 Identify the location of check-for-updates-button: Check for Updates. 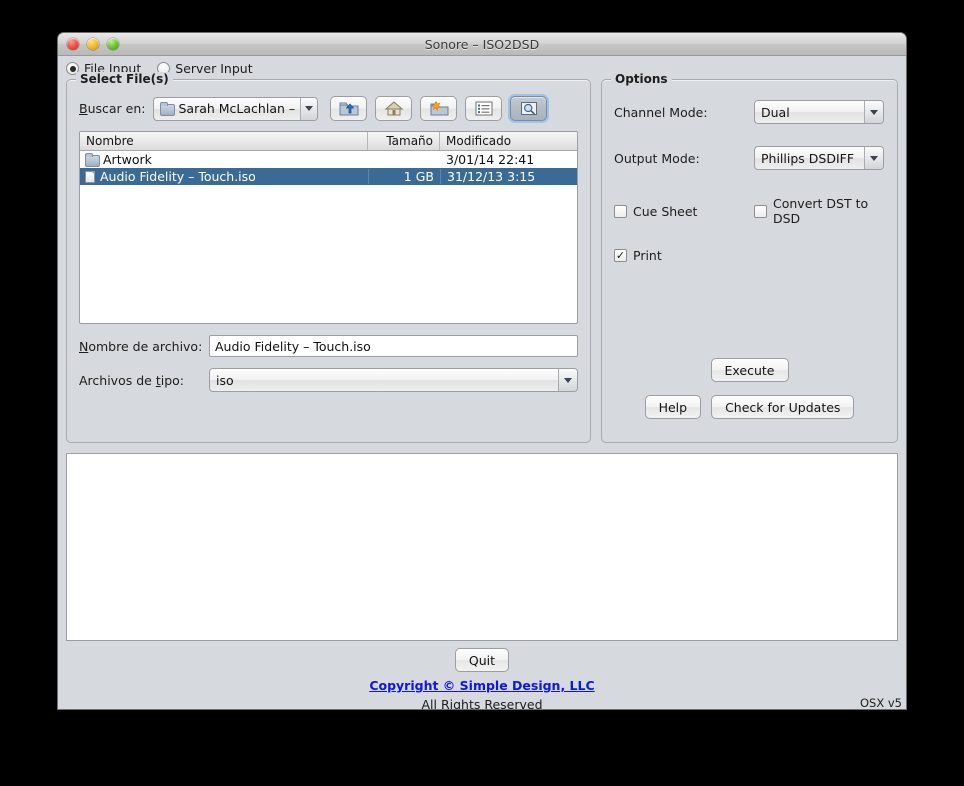
(783, 407).